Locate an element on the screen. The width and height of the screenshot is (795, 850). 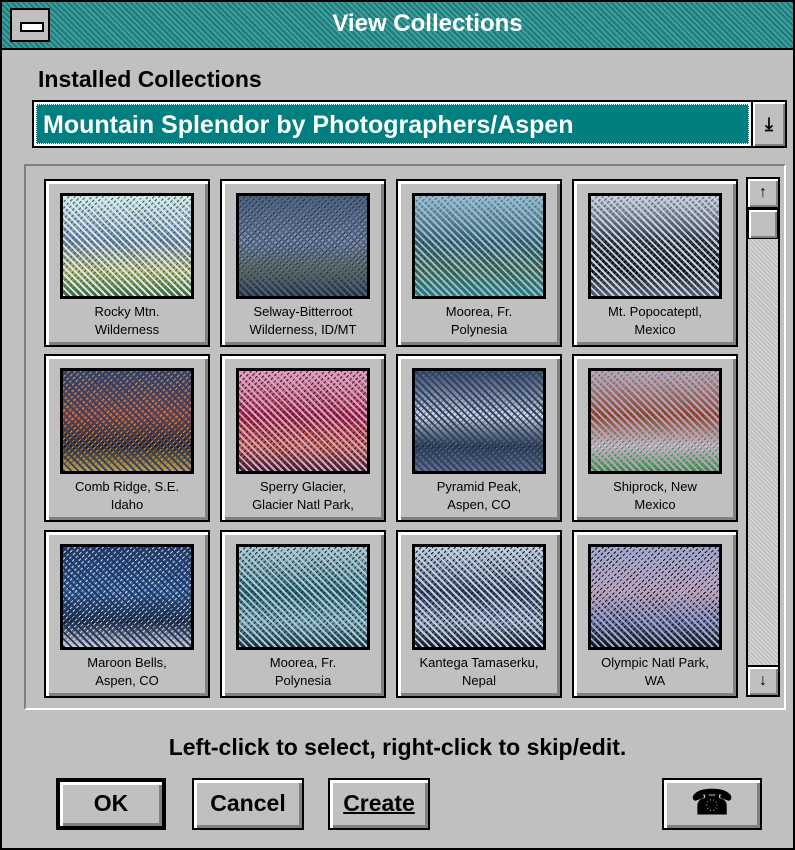
scroll-down-button: ↓ is located at coordinates (763, 680).